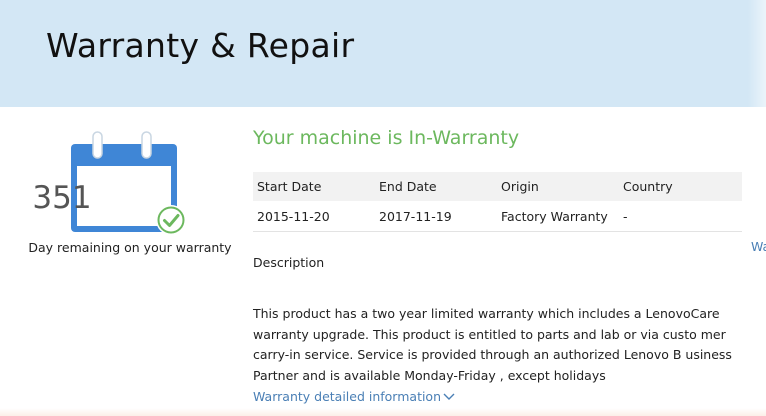  Describe the element at coordinates (757, 53) in the screenshot. I see `banner-edge` at that location.